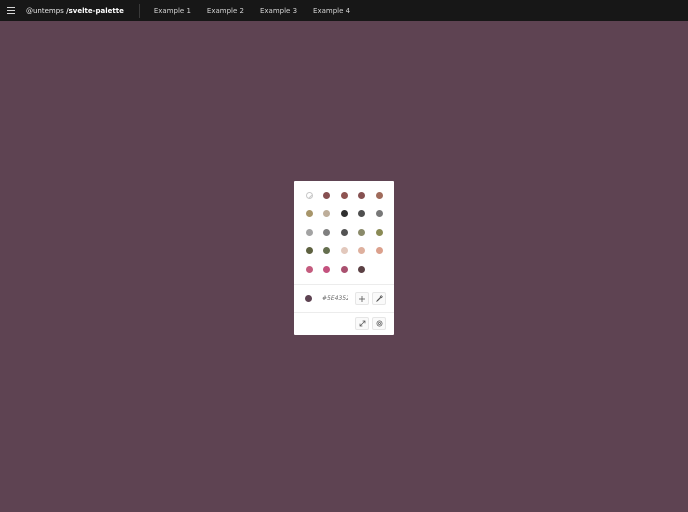 The width and height of the screenshot is (688, 512). What do you see at coordinates (45, 10) in the screenshot?
I see `brand-scope: @untemps` at bounding box center [45, 10].